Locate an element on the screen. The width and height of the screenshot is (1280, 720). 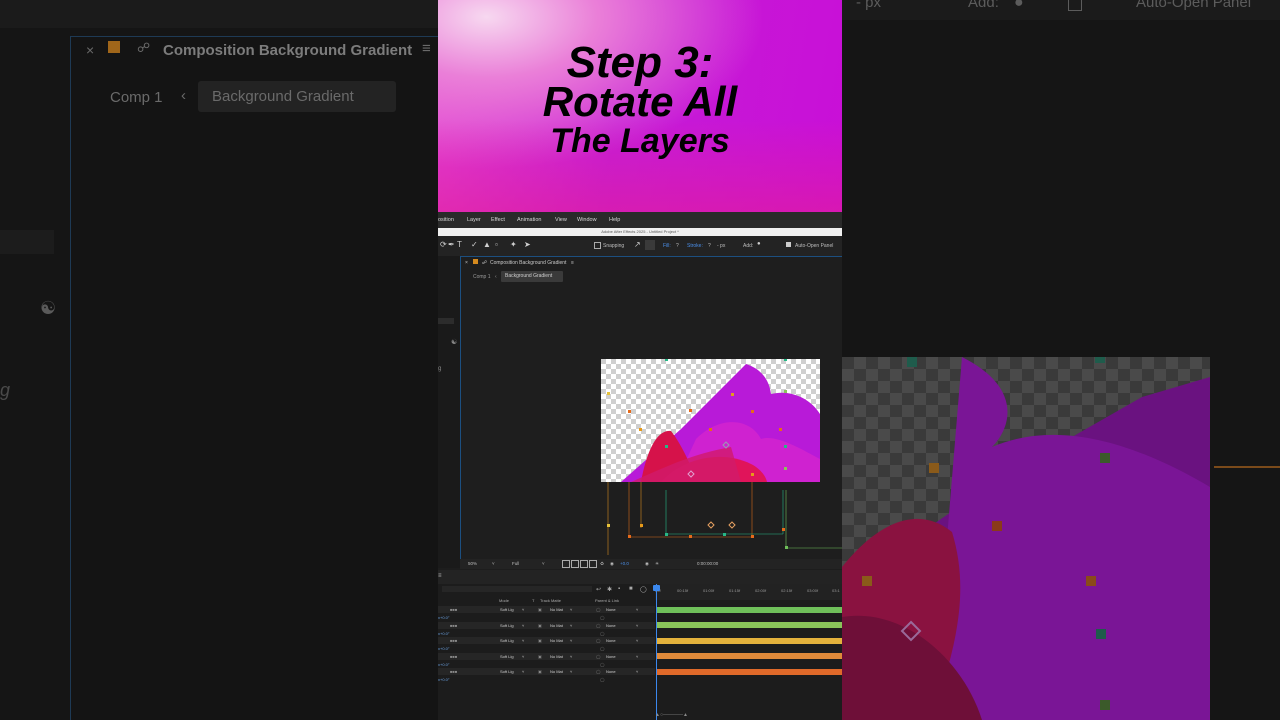
channel-icon: ◉ is located at coordinates (612, 564).